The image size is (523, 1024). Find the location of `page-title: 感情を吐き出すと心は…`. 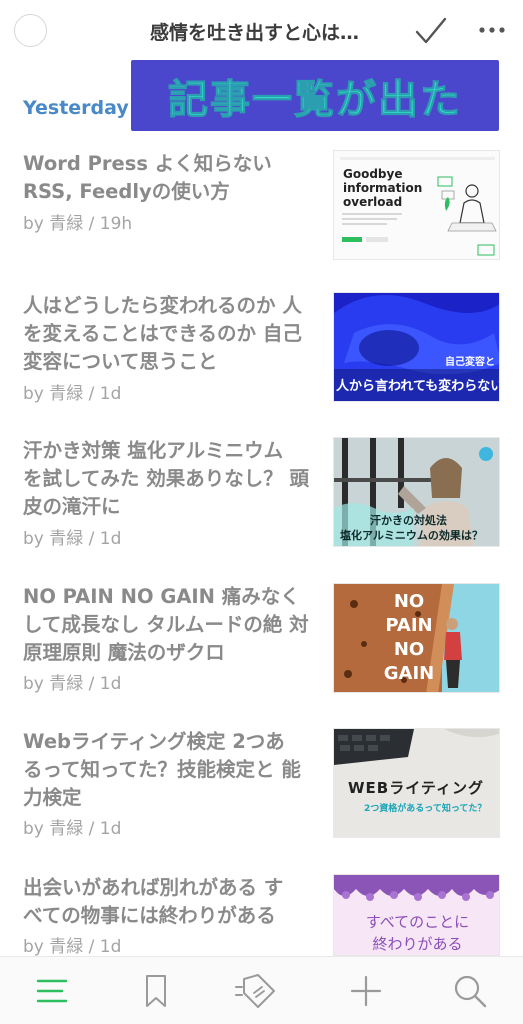

page-title: 感情を吐き出すと心は… is located at coordinates (255, 33).